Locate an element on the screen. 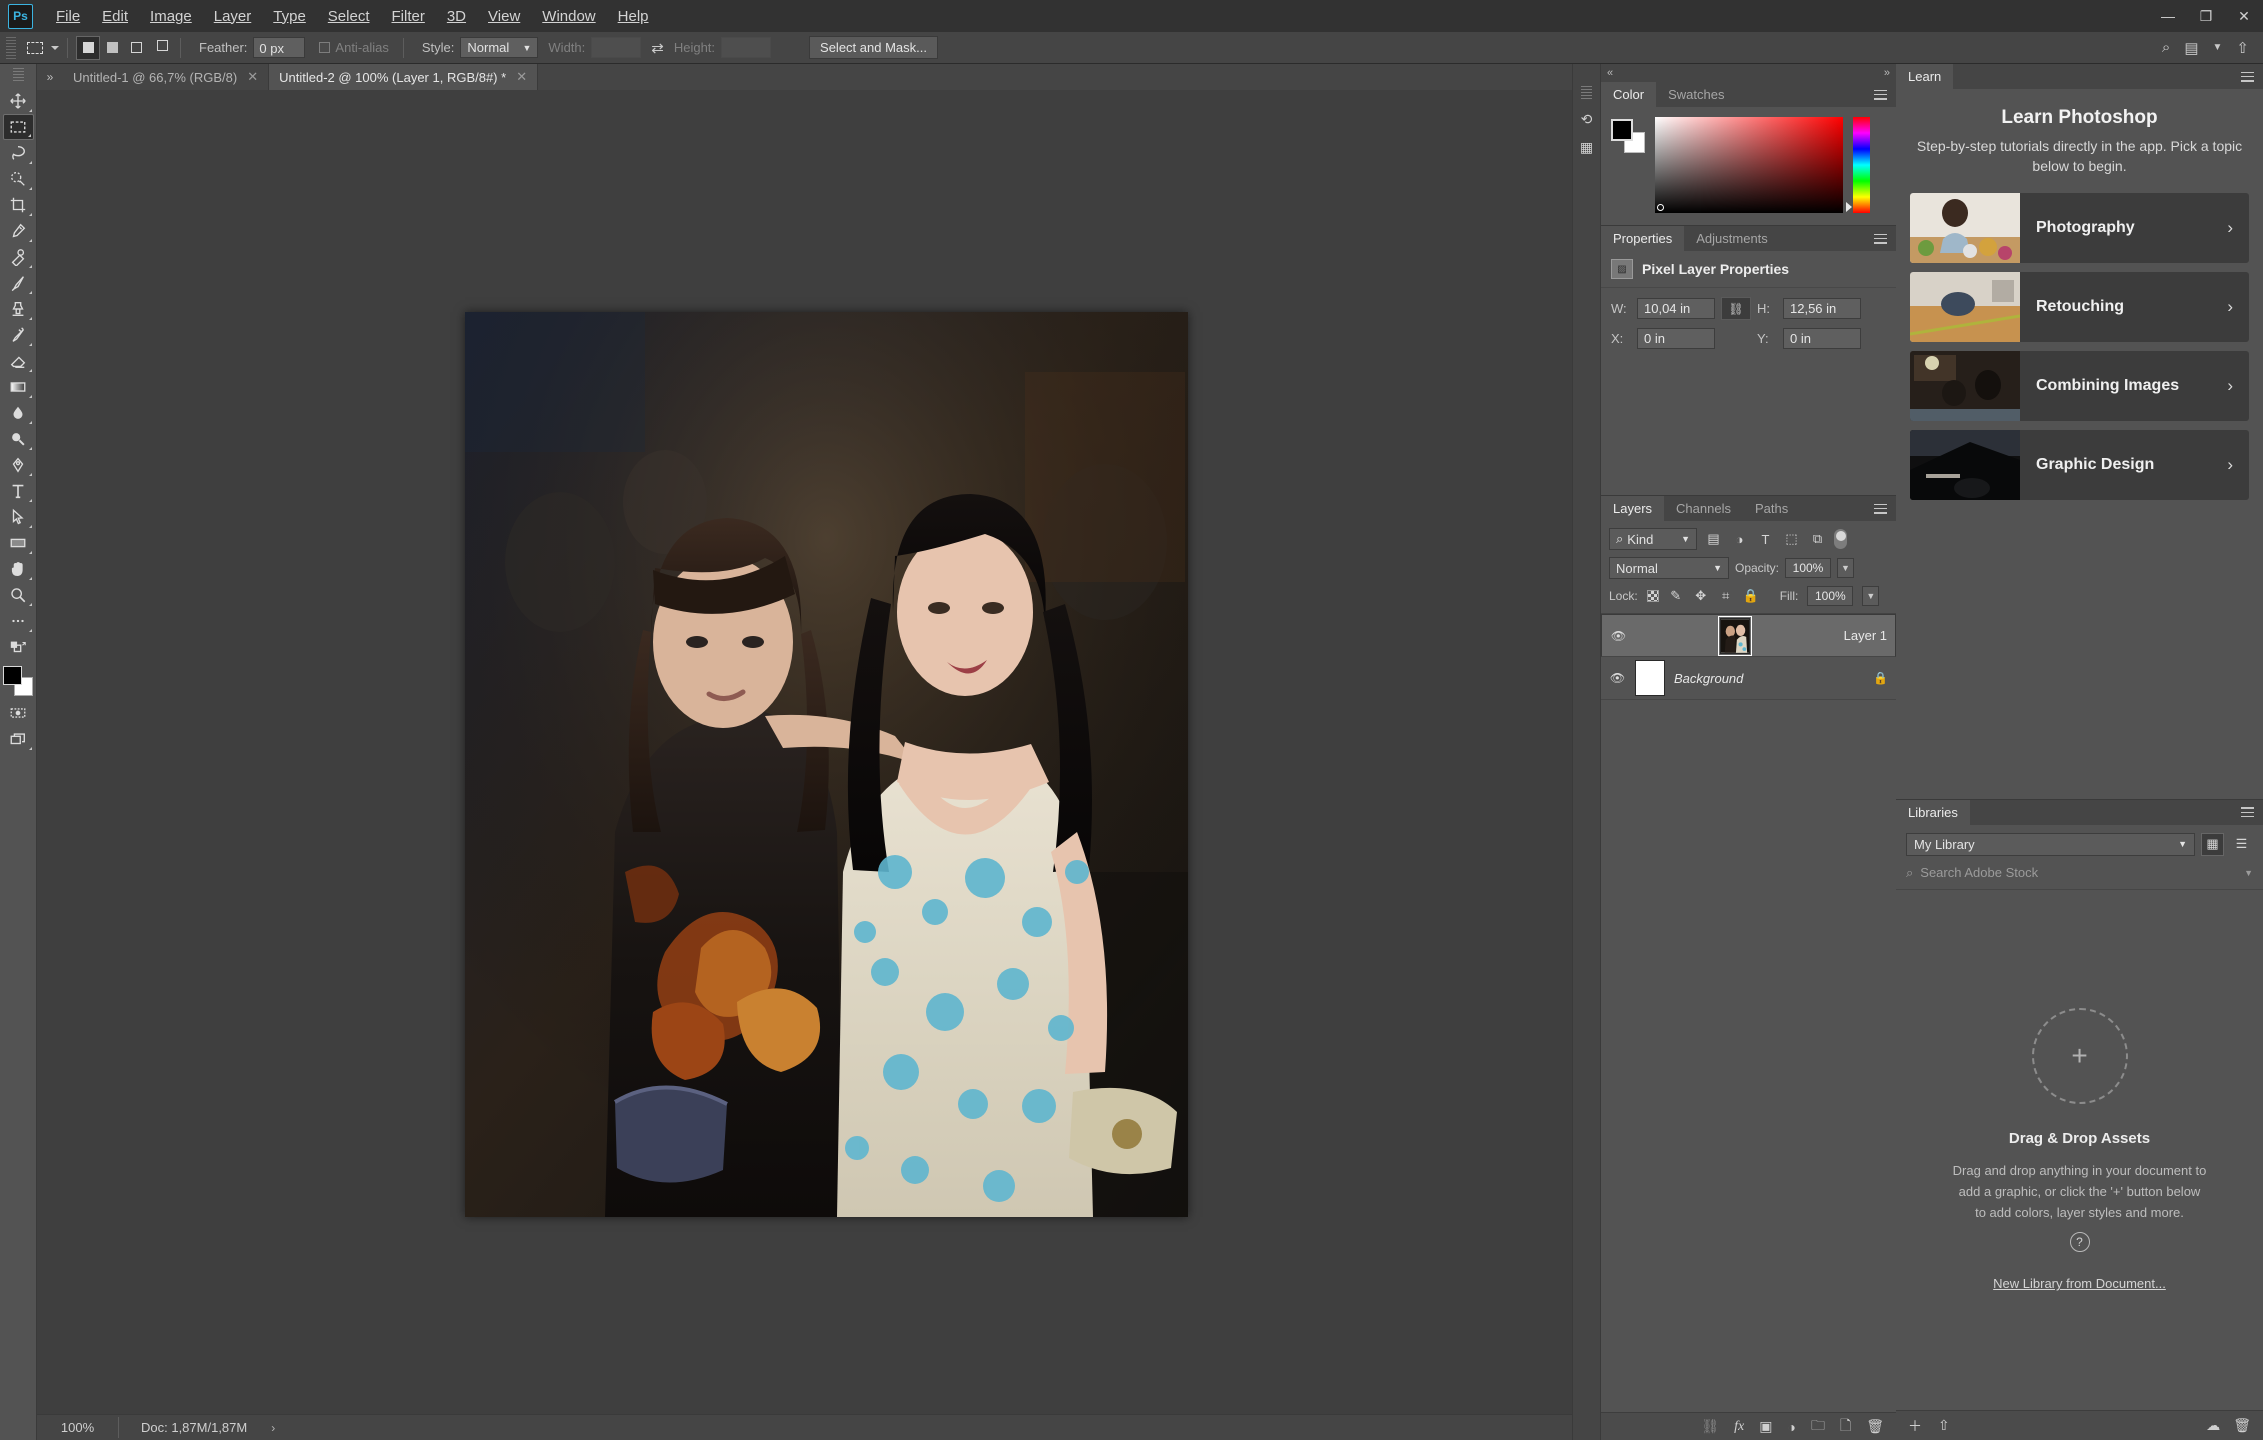 This screenshot has width=2263, height=1440. lock-all-icon: 🔒 is located at coordinates (1751, 596).